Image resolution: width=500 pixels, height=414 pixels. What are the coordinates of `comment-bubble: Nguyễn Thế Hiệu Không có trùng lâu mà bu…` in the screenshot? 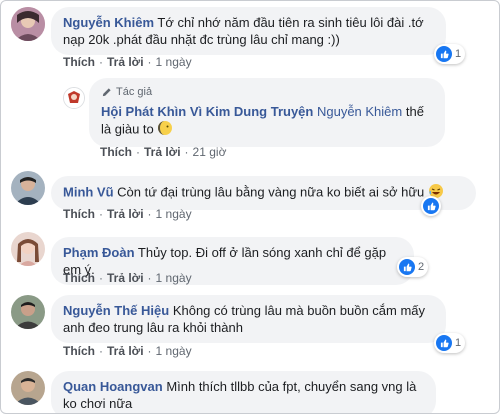 It's located at (248, 319).